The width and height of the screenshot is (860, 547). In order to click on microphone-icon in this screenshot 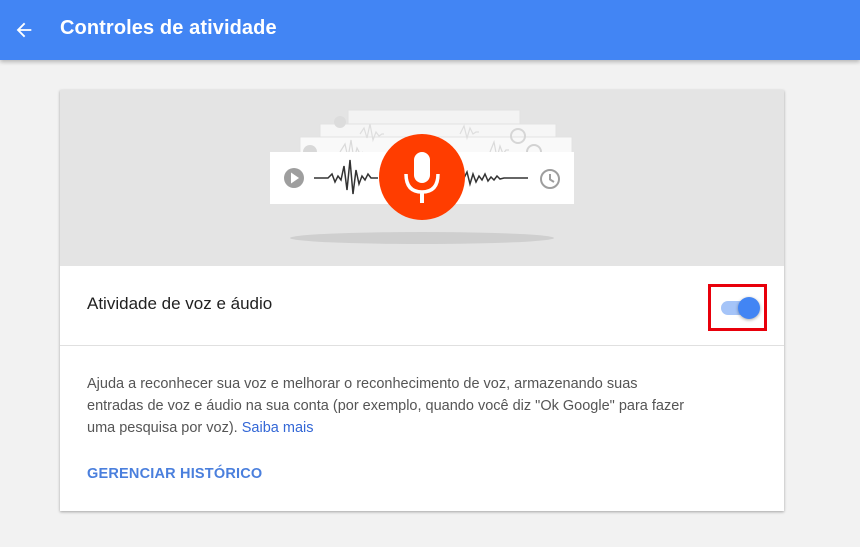, I will do `click(422, 177)`.